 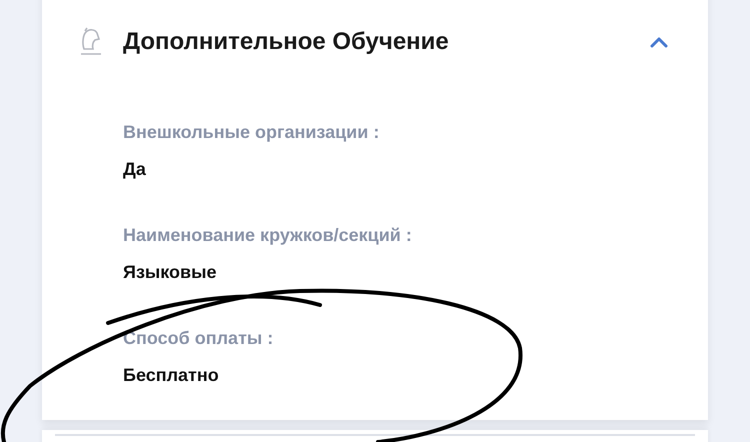 What do you see at coordinates (251, 132) in the screenshot?
I see `field-label: Внешкольные организации :` at bounding box center [251, 132].